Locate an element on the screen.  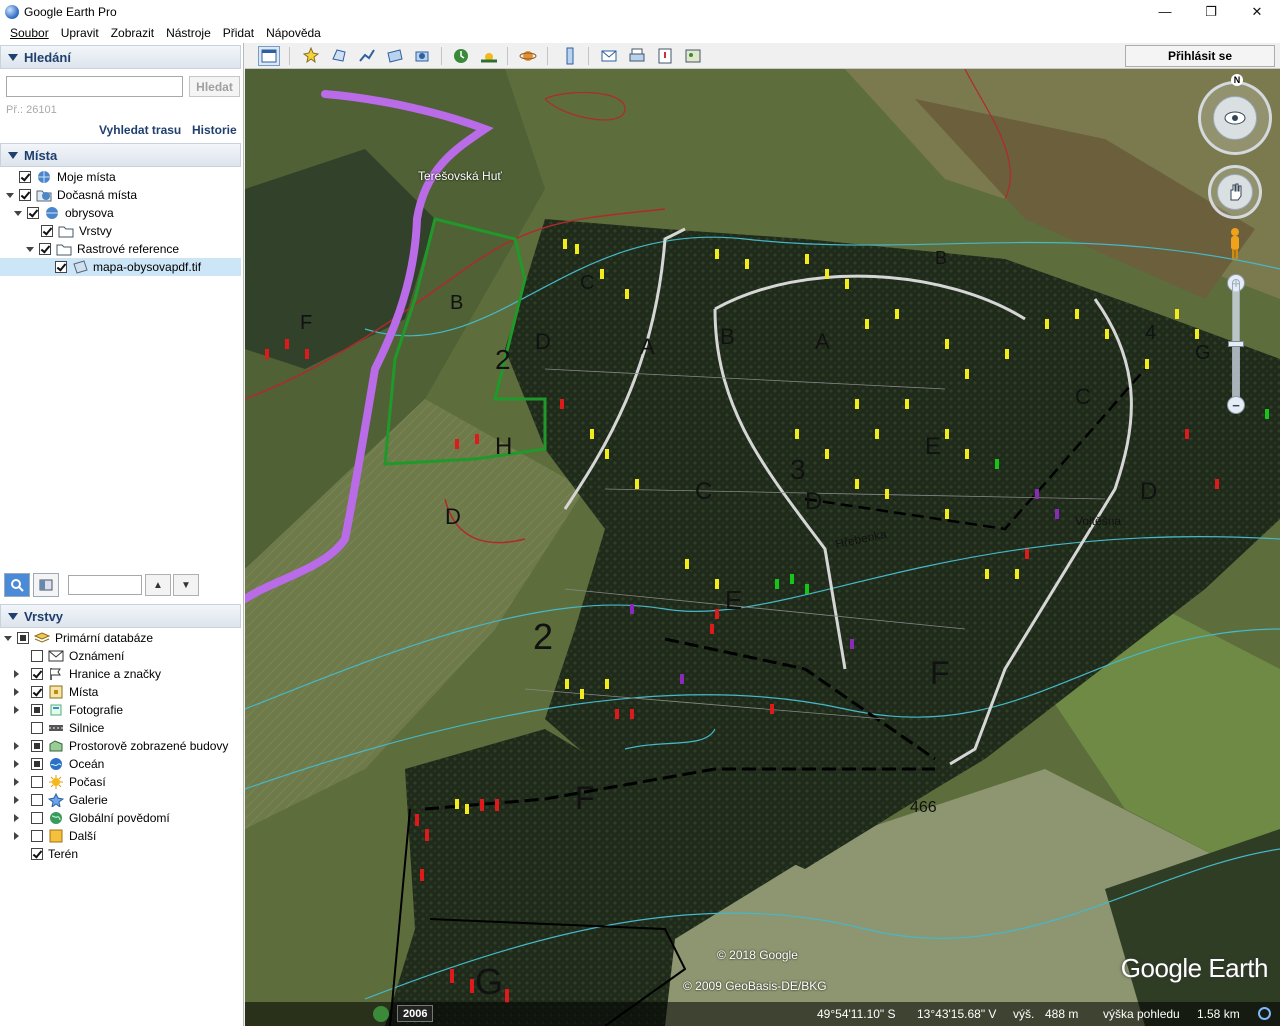
move-up-button: ▲ is located at coordinates (158, 585).